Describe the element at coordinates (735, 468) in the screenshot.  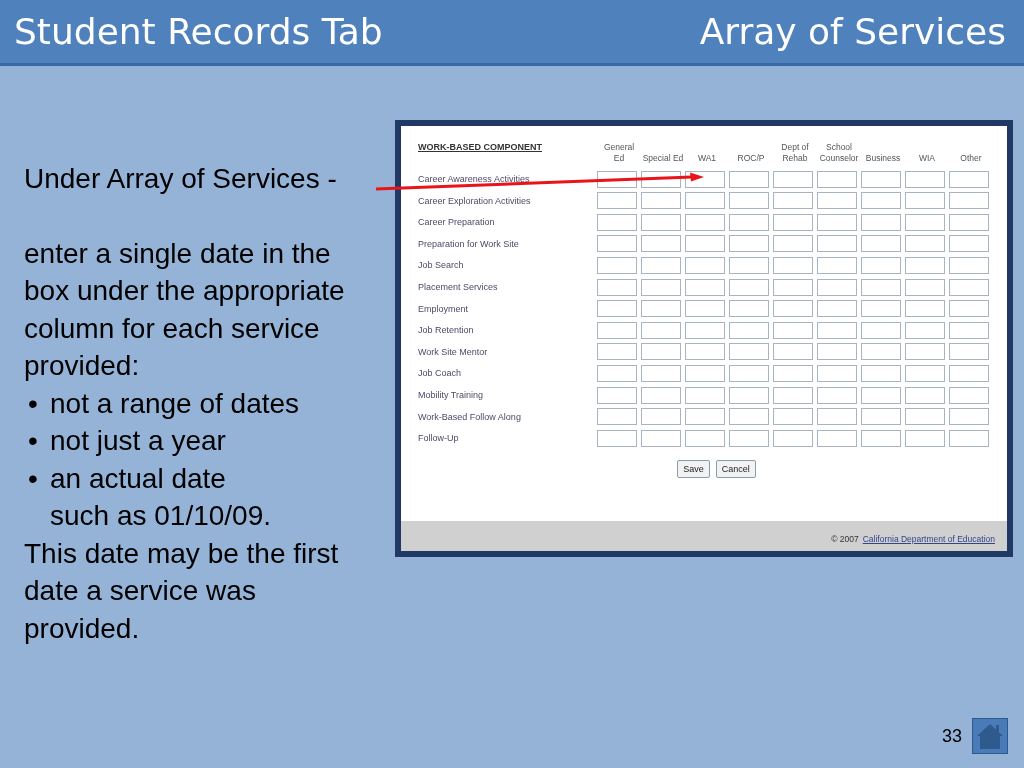
I see `form-button: Cancel` at that location.